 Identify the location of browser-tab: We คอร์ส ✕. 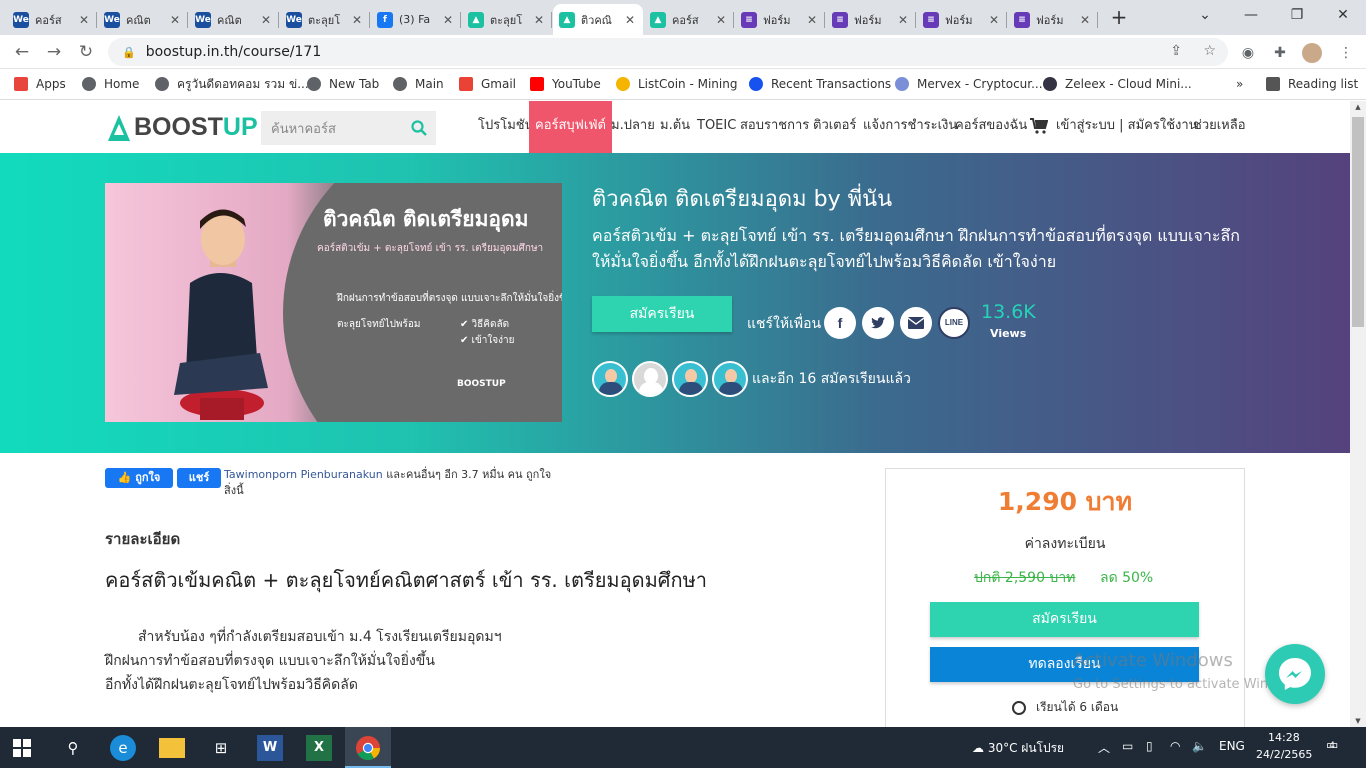
(52, 19).